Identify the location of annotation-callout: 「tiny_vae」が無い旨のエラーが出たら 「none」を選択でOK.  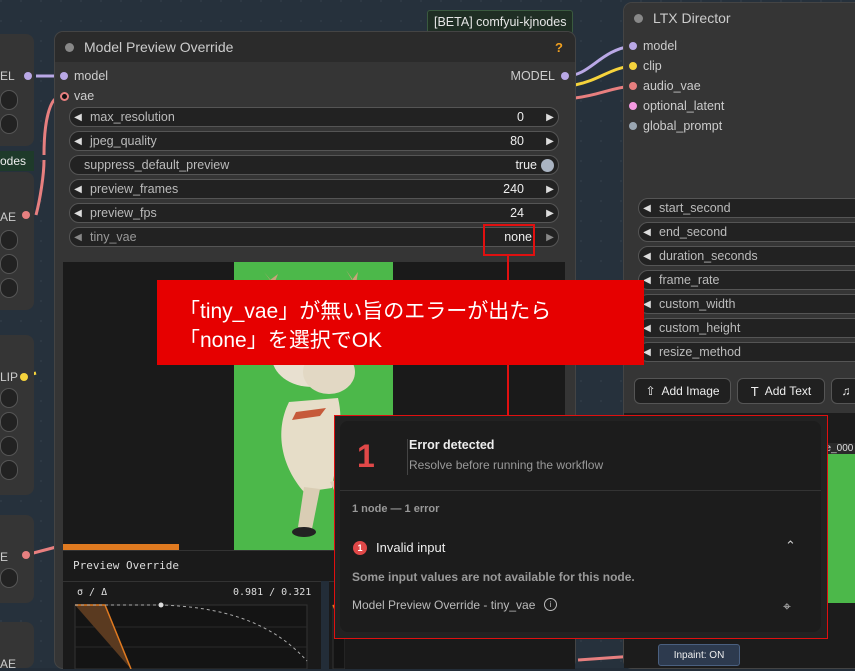
(400, 322).